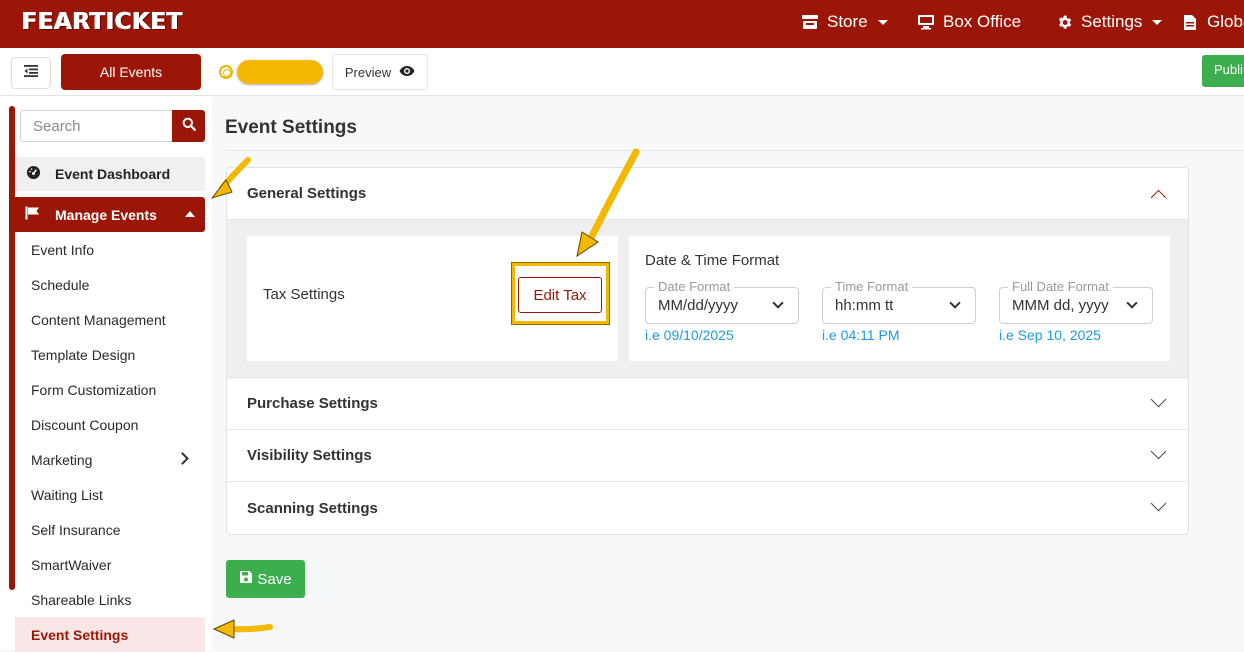  What do you see at coordinates (926, 22) in the screenshot?
I see `monitor-icon` at bounding box center [926, 22].